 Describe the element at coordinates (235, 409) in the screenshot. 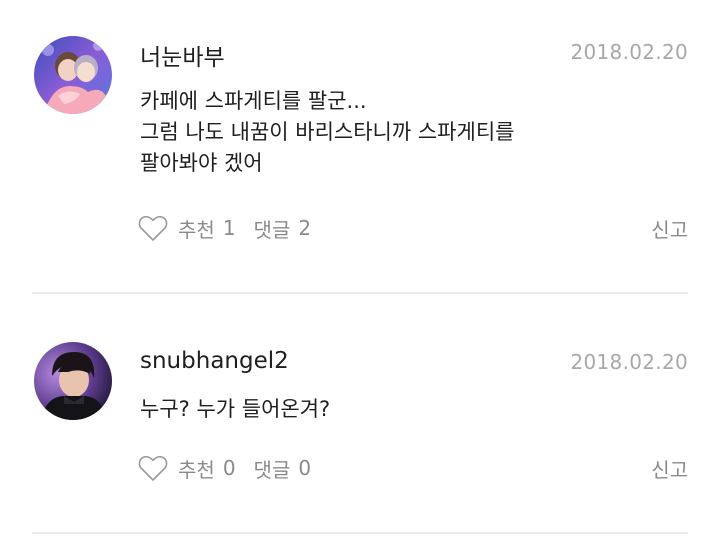

I see `comment-text: 누구? 누가 들어온겨?` at that location.